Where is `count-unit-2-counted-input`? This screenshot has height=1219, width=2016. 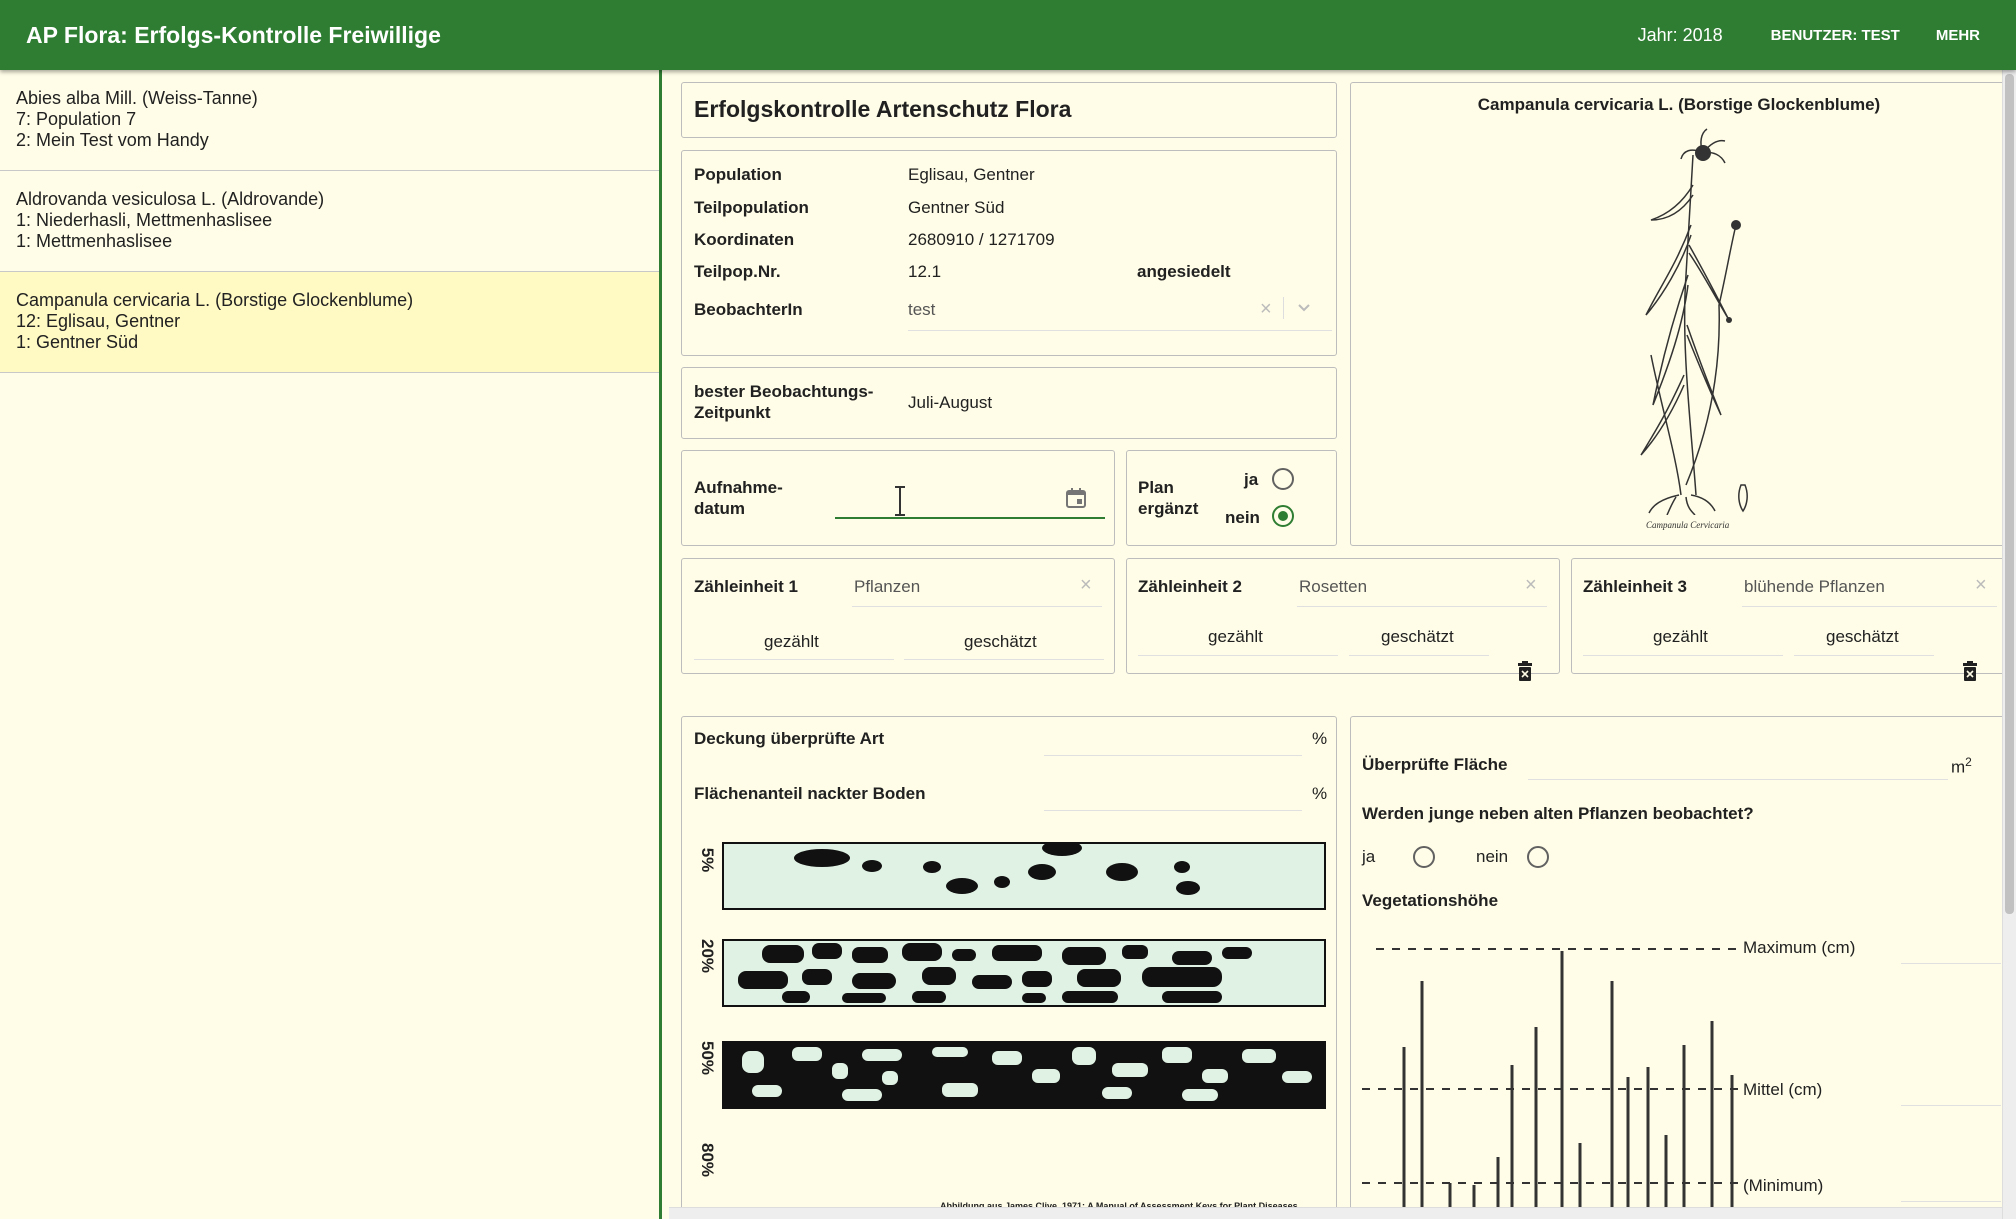
count-unit-2-counted-input is located at coordinates (1238, 655).